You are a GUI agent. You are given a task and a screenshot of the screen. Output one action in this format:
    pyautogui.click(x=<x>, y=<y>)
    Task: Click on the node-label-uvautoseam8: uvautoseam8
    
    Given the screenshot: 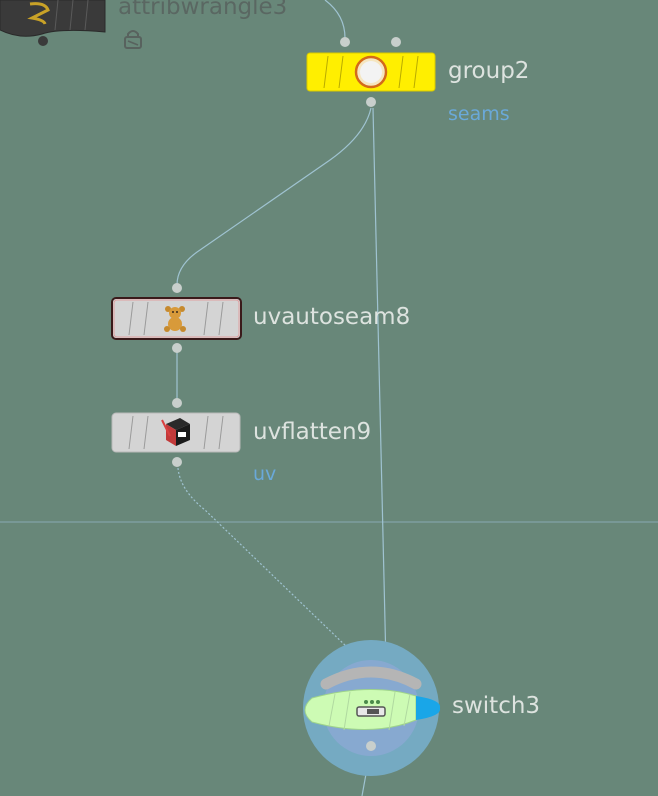 What is the action you would take?
    pyautogui.click(x=331, y=317)
    